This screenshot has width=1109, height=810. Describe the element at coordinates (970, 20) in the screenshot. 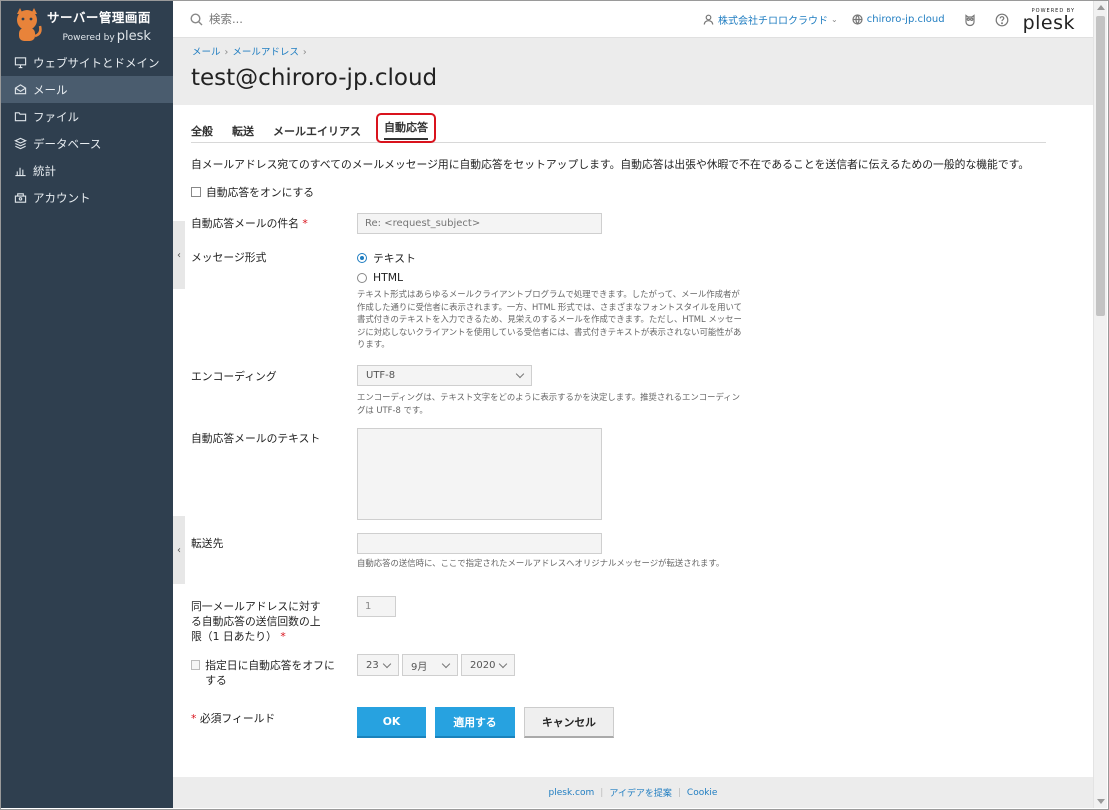

I see `owl-icon` at that location.